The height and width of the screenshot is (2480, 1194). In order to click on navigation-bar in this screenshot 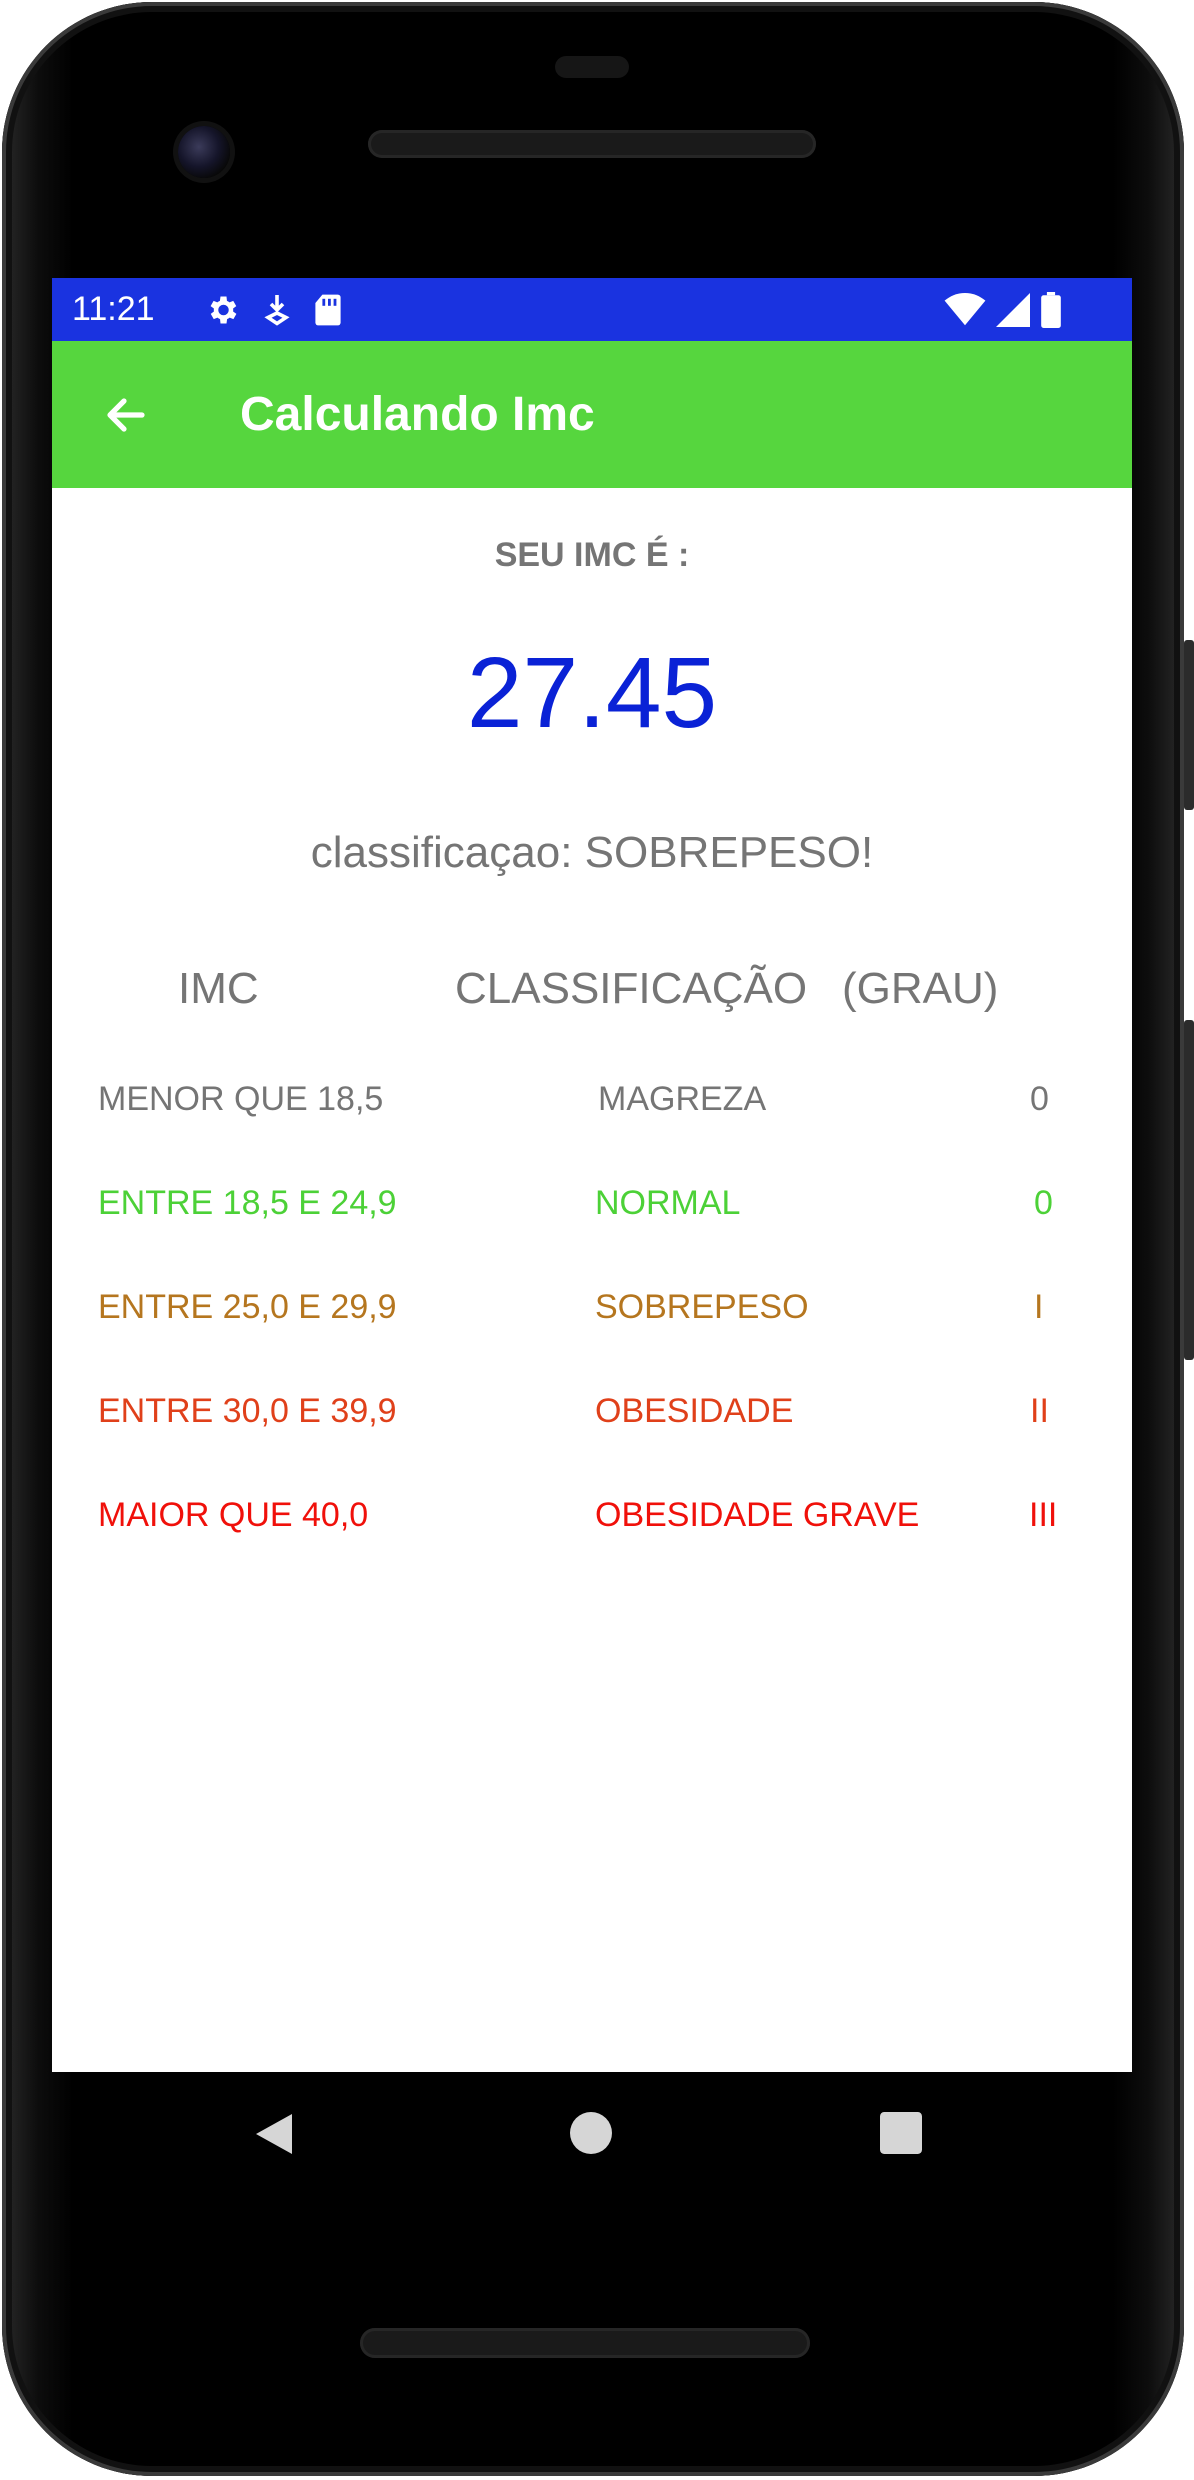, I will do `click(597, 2137)`.